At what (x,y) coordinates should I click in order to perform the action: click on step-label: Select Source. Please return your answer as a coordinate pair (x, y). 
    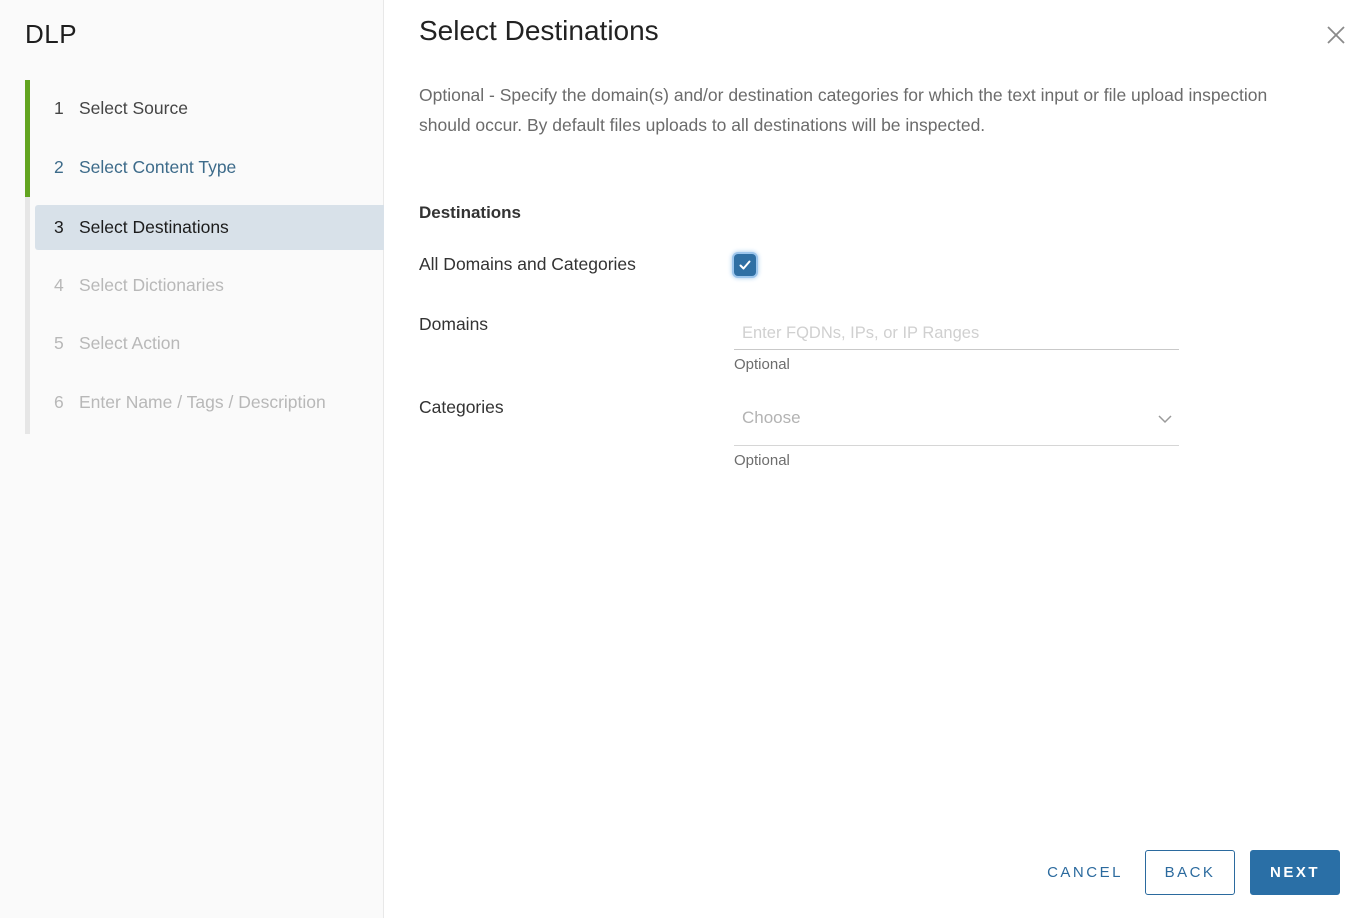
    Looking at the image, I should click on (133, 108).